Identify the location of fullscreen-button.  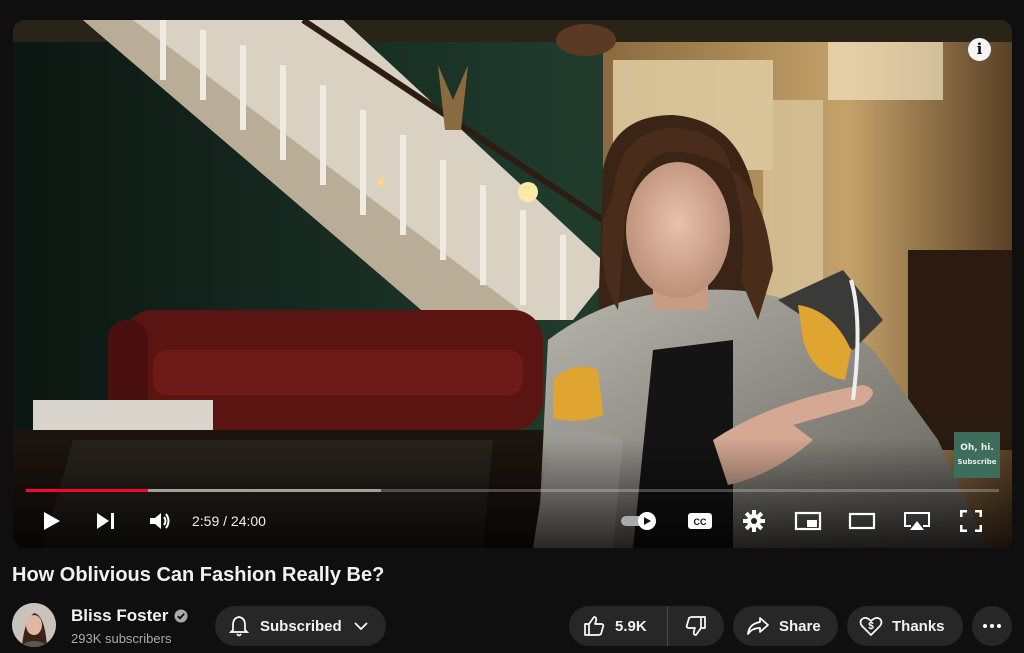
(971, 521).